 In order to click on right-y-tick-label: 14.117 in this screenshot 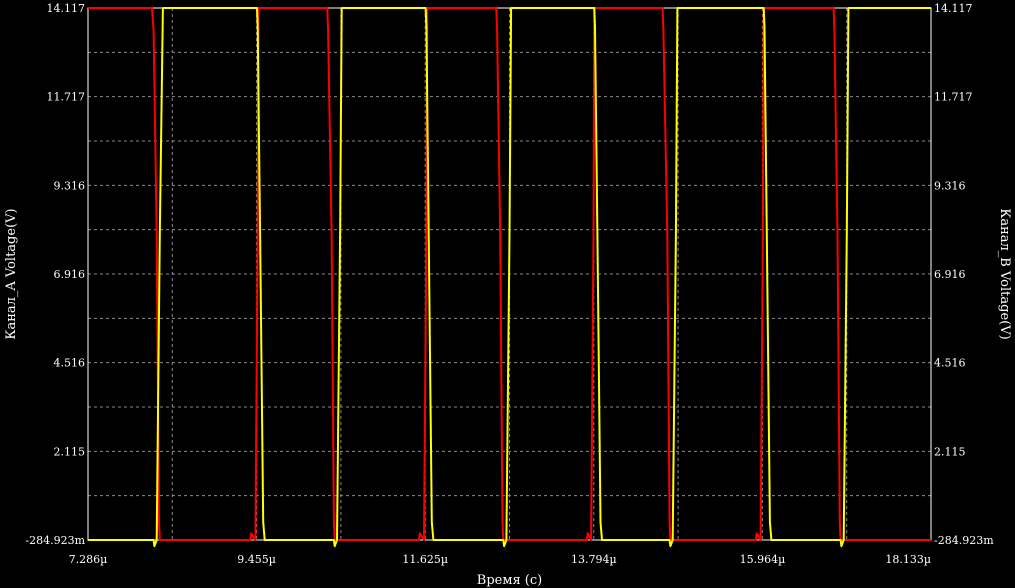, I will do `click(953, 8)`.